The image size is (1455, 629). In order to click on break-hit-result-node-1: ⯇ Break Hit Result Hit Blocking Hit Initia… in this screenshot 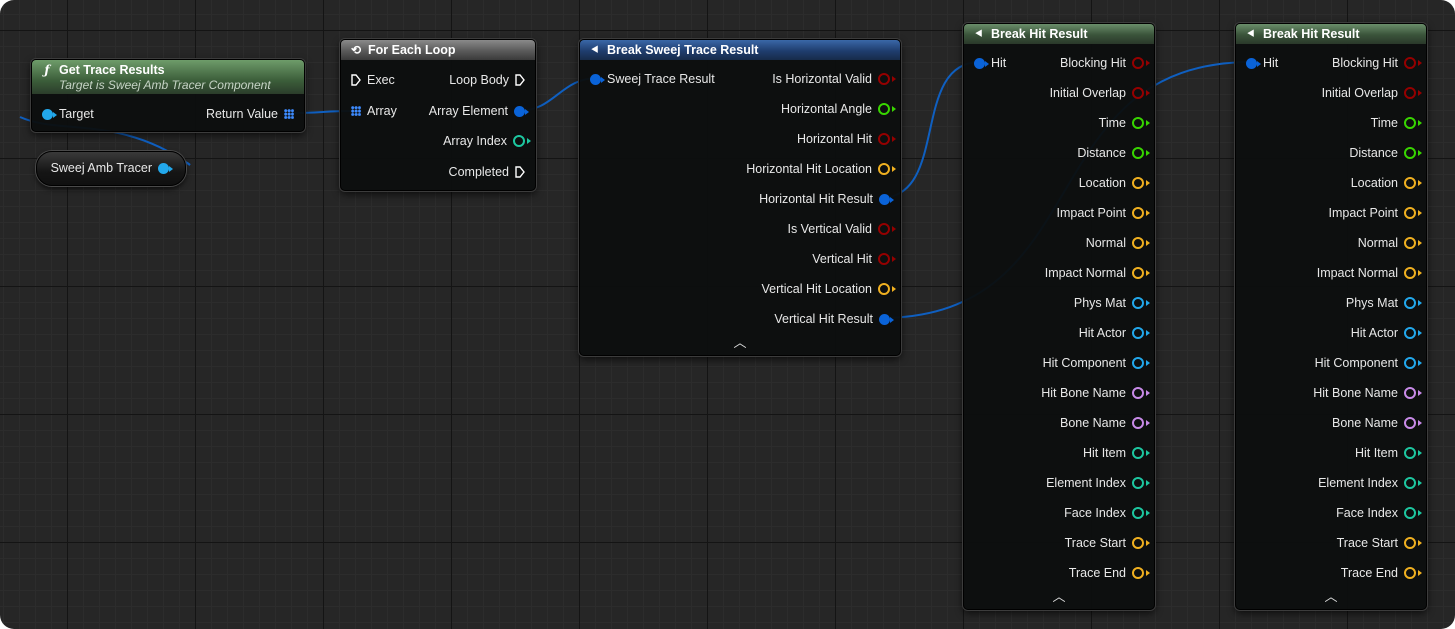, I will do `click(1059, 316)`.